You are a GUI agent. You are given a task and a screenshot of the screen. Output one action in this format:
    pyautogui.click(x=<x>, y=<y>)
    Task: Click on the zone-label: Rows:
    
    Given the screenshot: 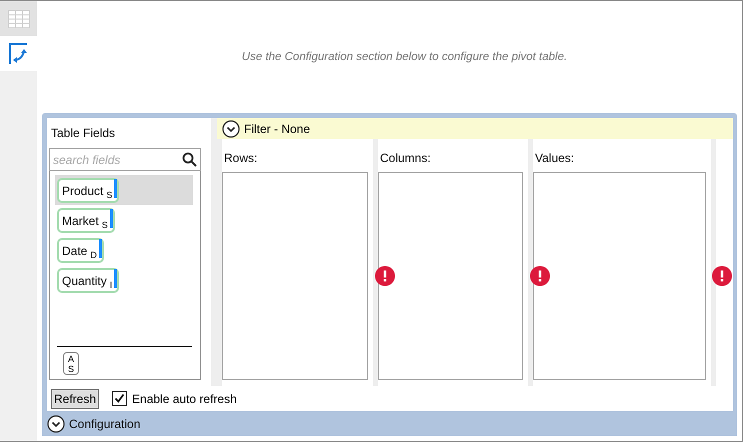 What is the action you would take?
    pyautogui.click(x=241, y=158)
    